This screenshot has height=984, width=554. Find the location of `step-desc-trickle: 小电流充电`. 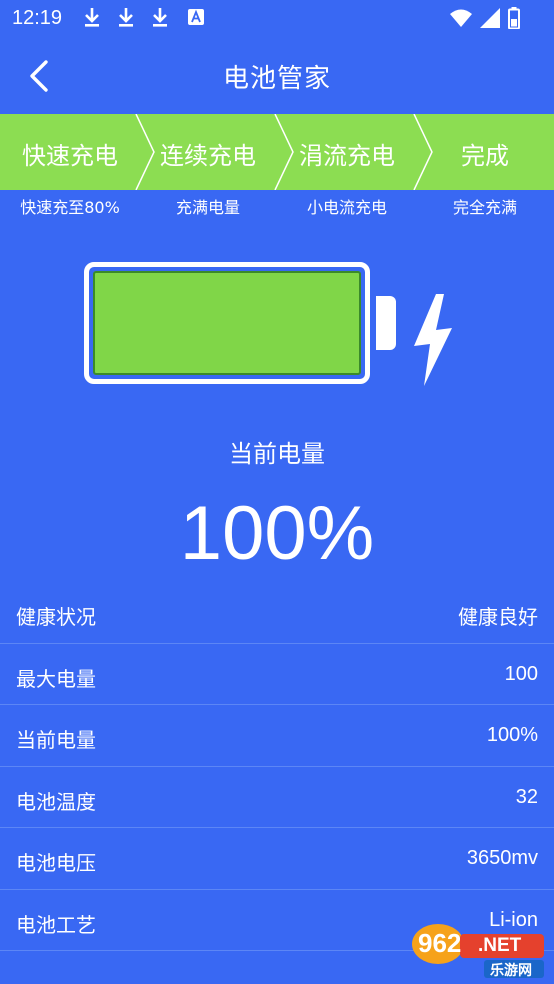

step-desc-trickle: 小电流充电 is located at coordinates (346, 207).